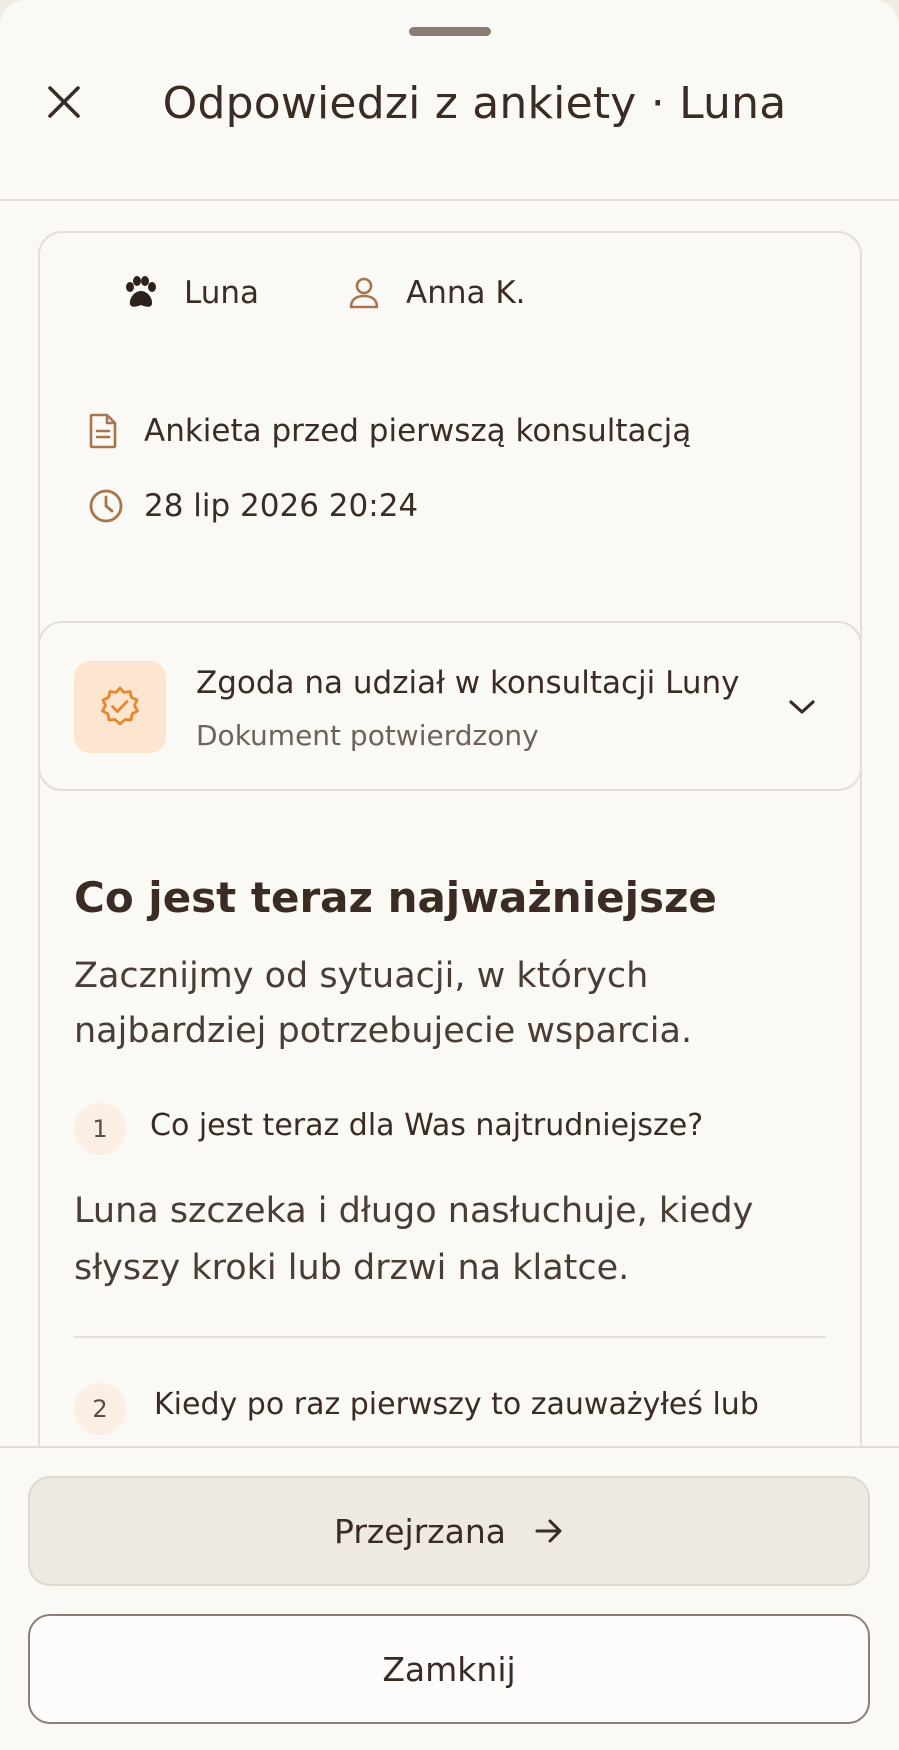  What do you see at coordinates (100, 1409) in the screenshot?
I see `question-number-2: 2` at bounding box center [100, 1409].